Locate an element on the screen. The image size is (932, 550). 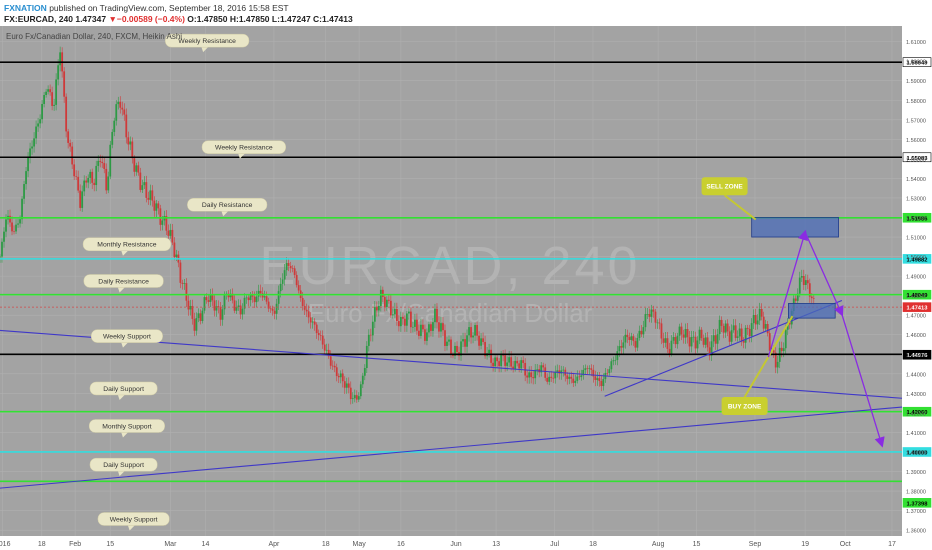
callout-text: Monthly Support is located at coordinates (127, 426).